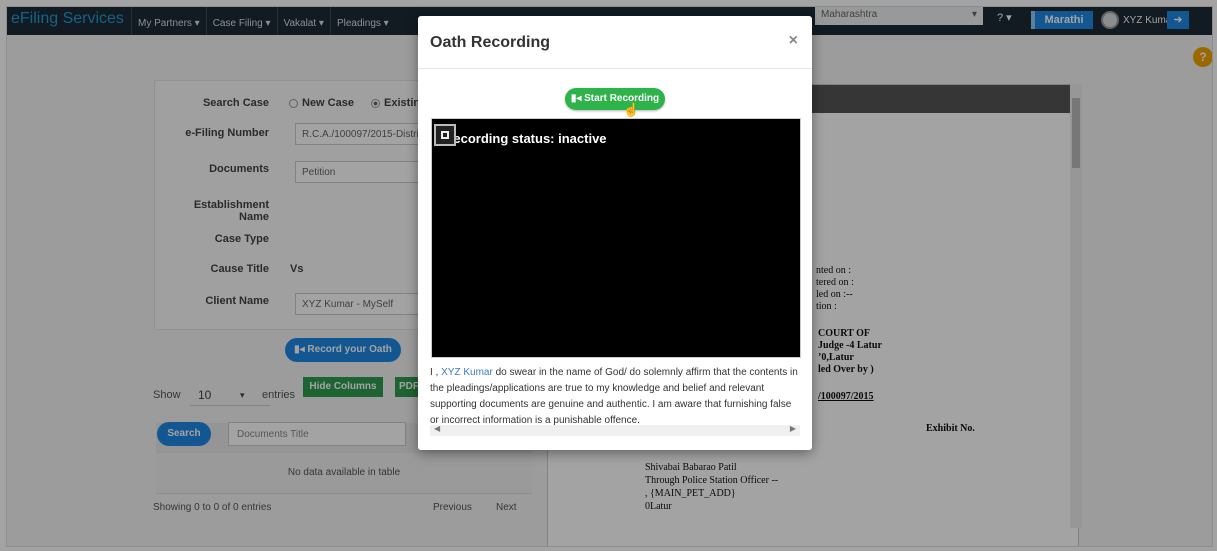 The height and width of the screenshot is (551, 1217). What do you see at coordinates (793, 428) in the screenshot?
I see `scroll-right-icon: ▶` at bounding box center [793, 428].